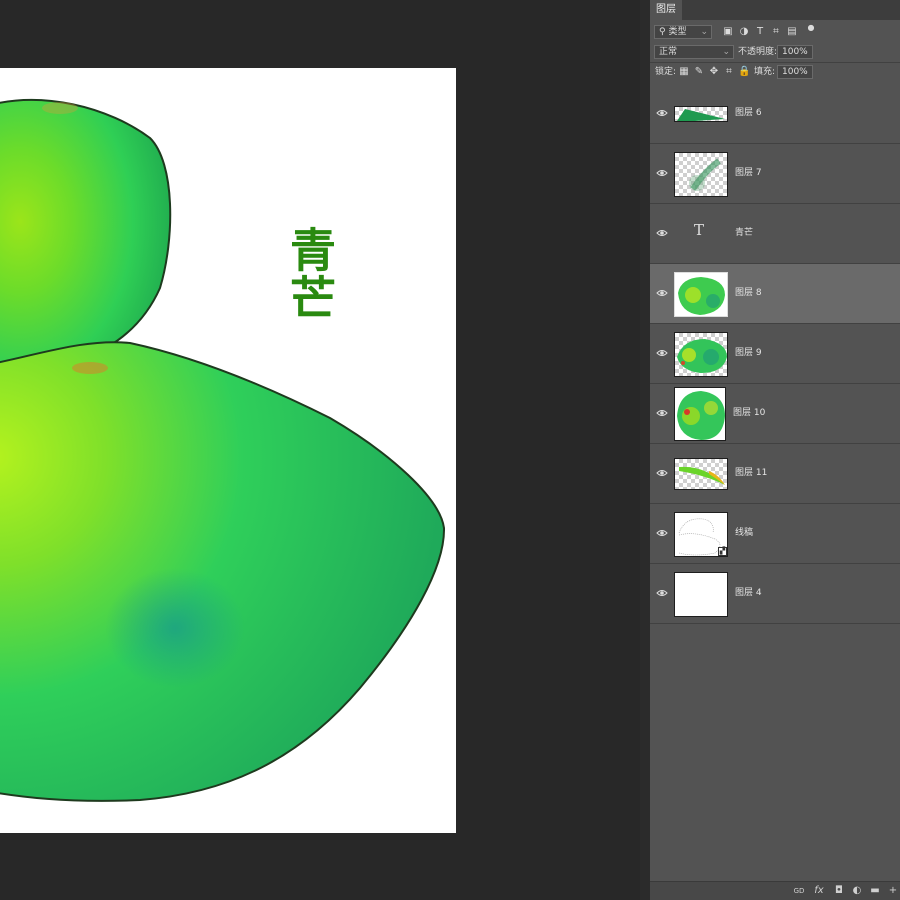 Image resolution: width=900 pixels, height=900 pixels. What do you see at coordinates (744, 72) in the screenshot?
I see `lock-all-icon: 🔒` at bounding box center [744, 72].